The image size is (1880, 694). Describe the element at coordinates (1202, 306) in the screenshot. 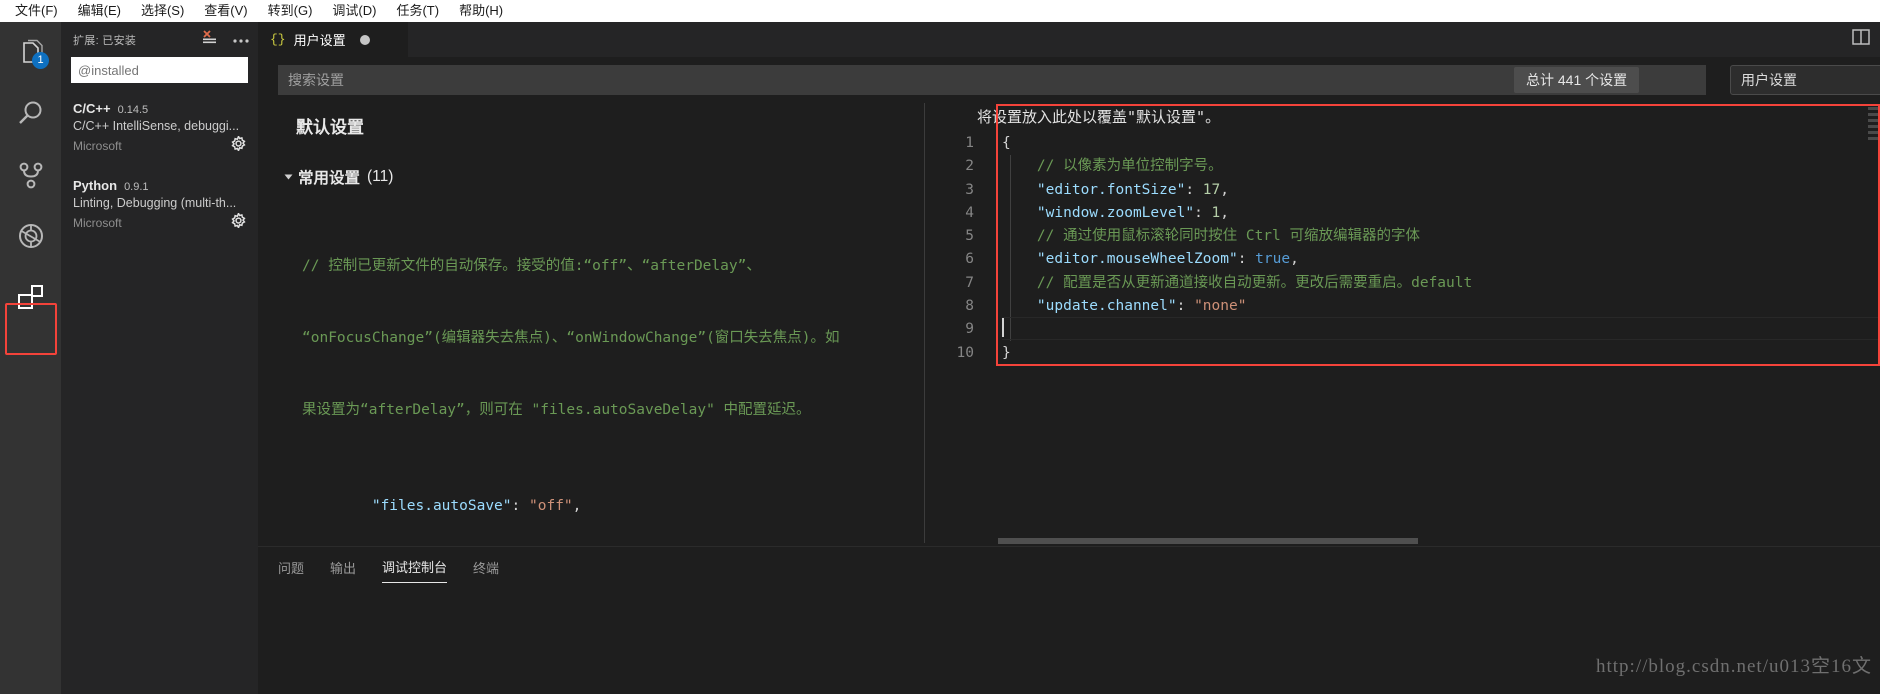

I see `code-line: 8 "update.channel": "none"` at that location.